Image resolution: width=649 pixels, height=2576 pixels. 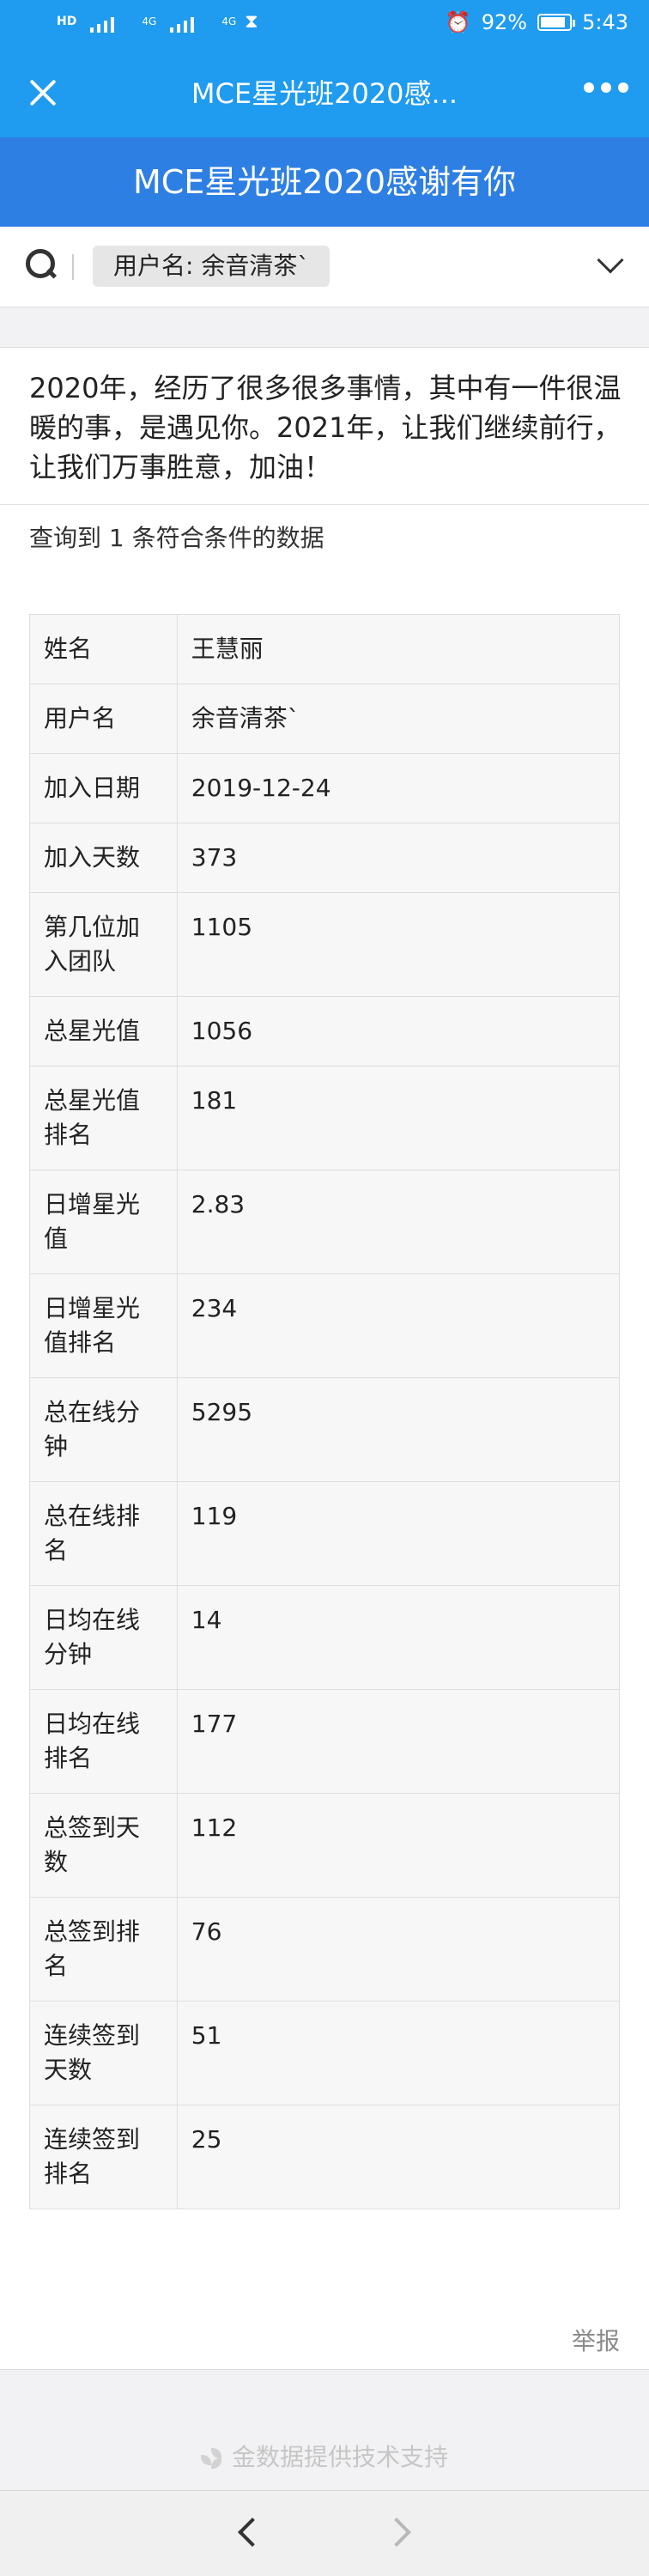 I want to click on table-row: 用户名 余音清茶`, so click(x=325, y=718).